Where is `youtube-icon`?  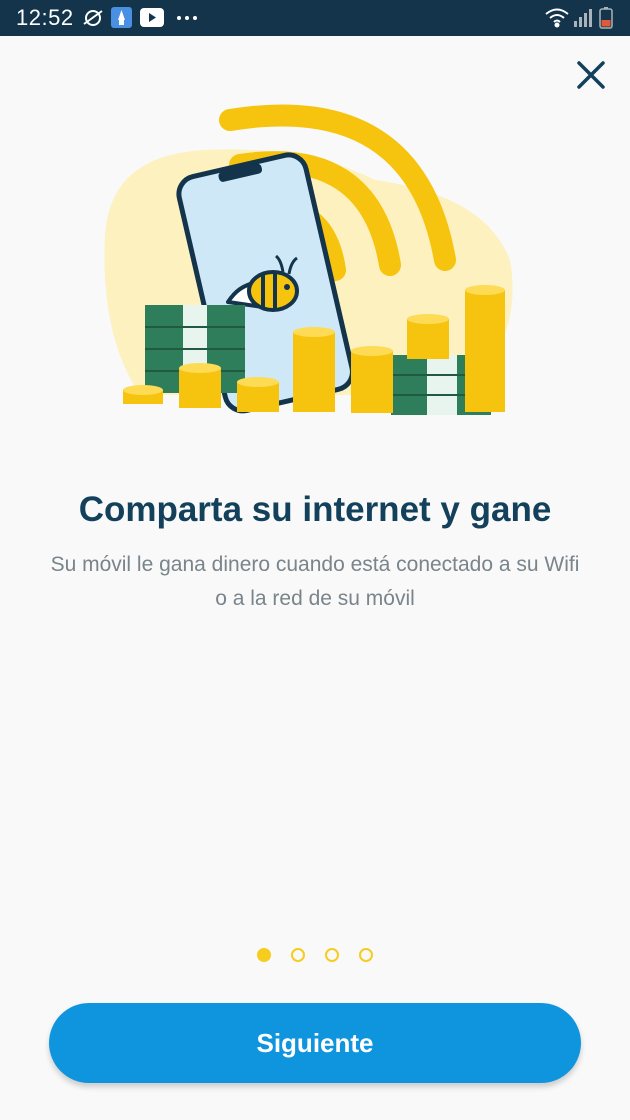 youtube-icon is located at coordinates (152, 17).